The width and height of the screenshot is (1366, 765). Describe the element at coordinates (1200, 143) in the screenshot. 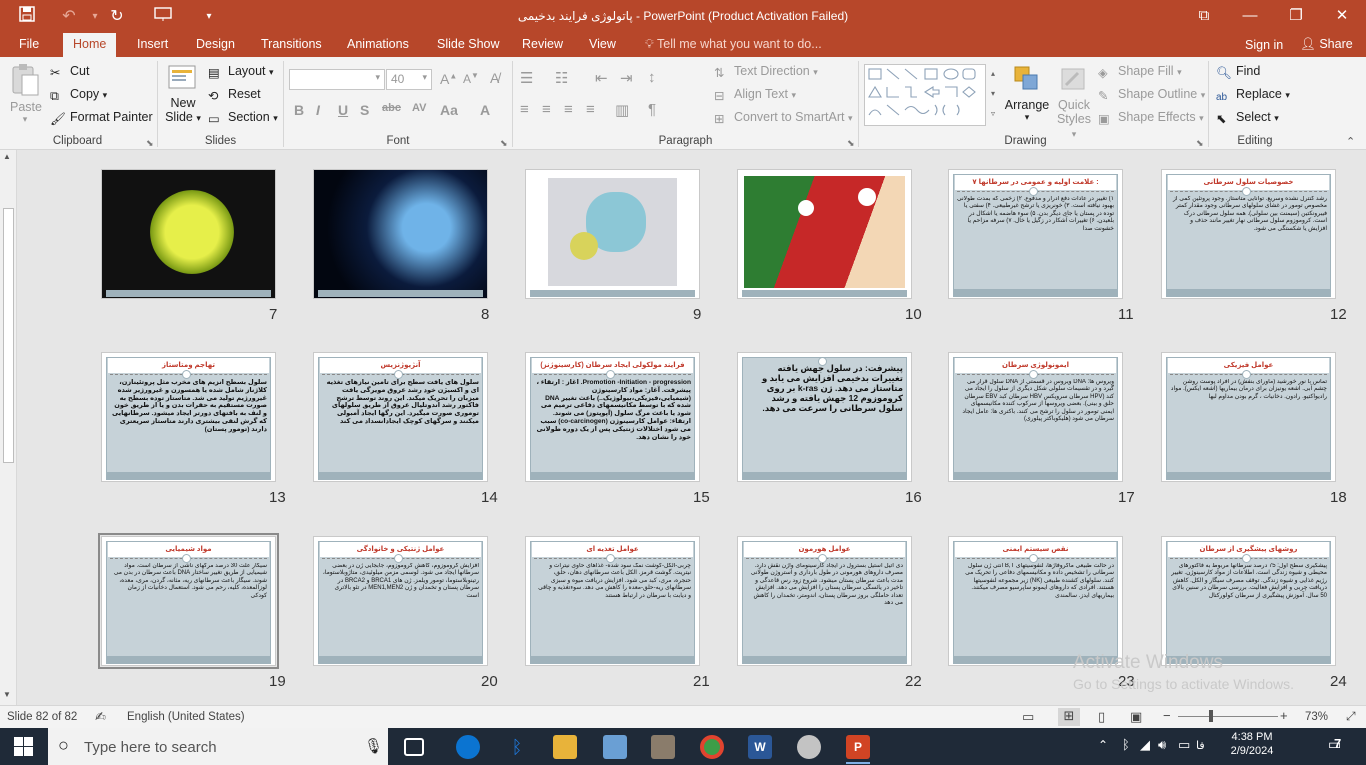

I see `drawing-launcher-icon: ⬊` at that location.